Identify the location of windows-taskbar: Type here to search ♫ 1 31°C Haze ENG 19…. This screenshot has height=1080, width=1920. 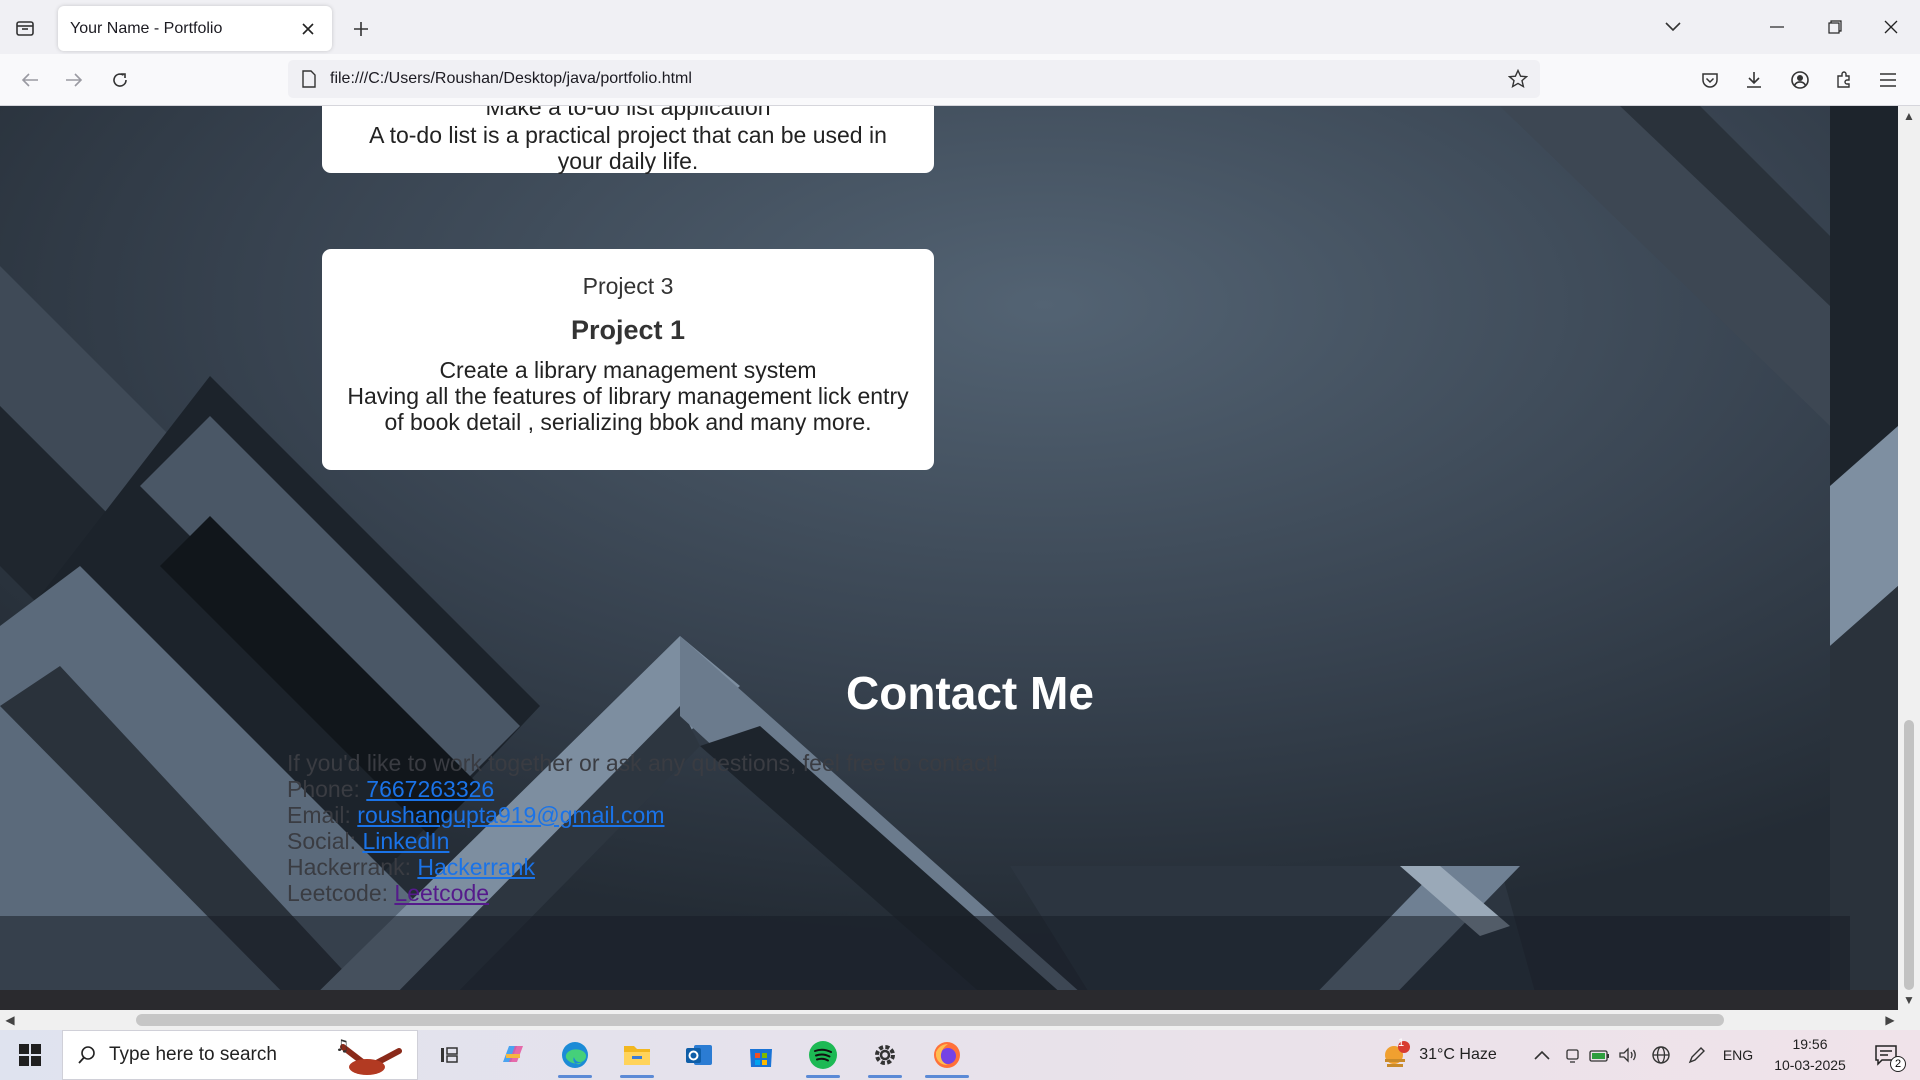
(960, 1055).